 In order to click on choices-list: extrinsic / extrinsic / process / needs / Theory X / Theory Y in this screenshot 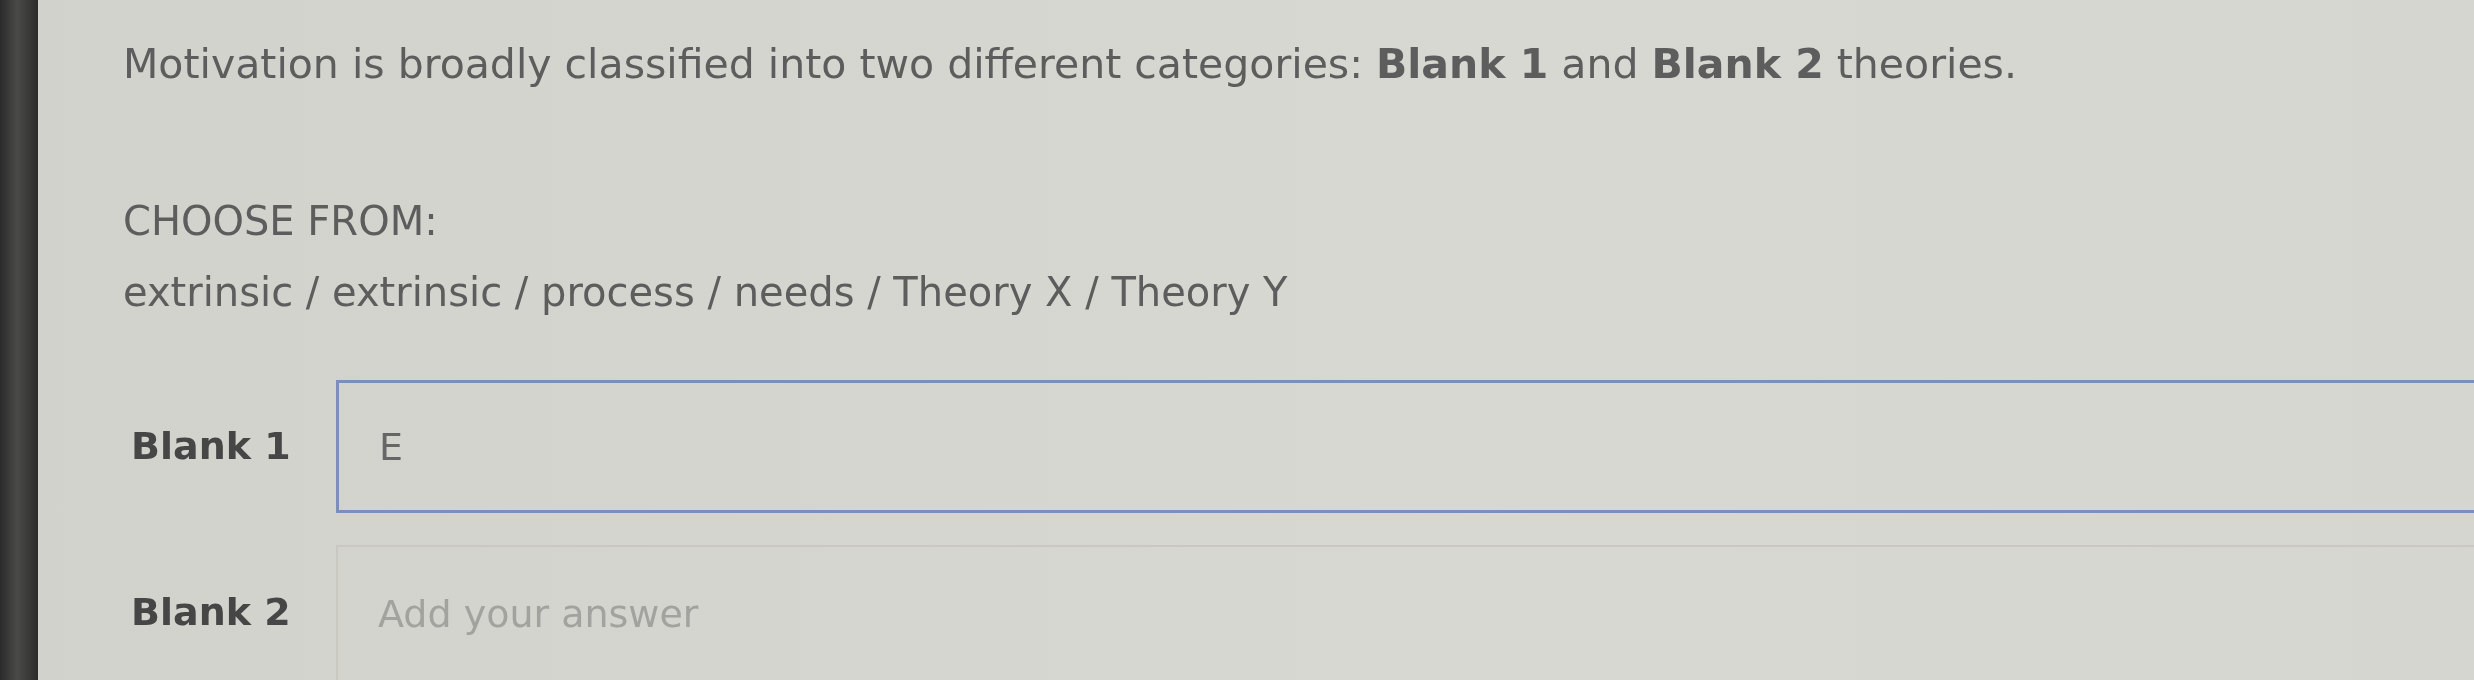, I will do `click(1298, 292)`.